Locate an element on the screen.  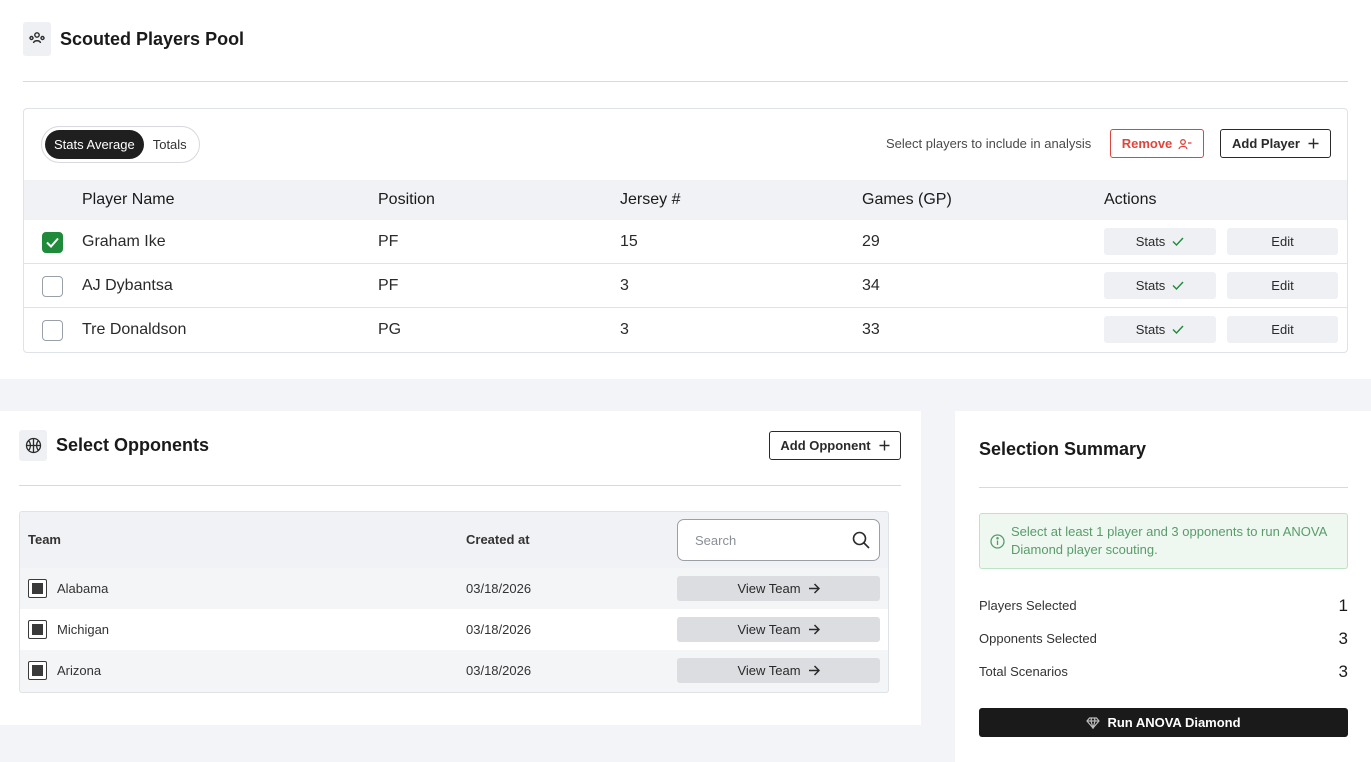
col-player-name: Player Name is located at coordinates (128, 199).